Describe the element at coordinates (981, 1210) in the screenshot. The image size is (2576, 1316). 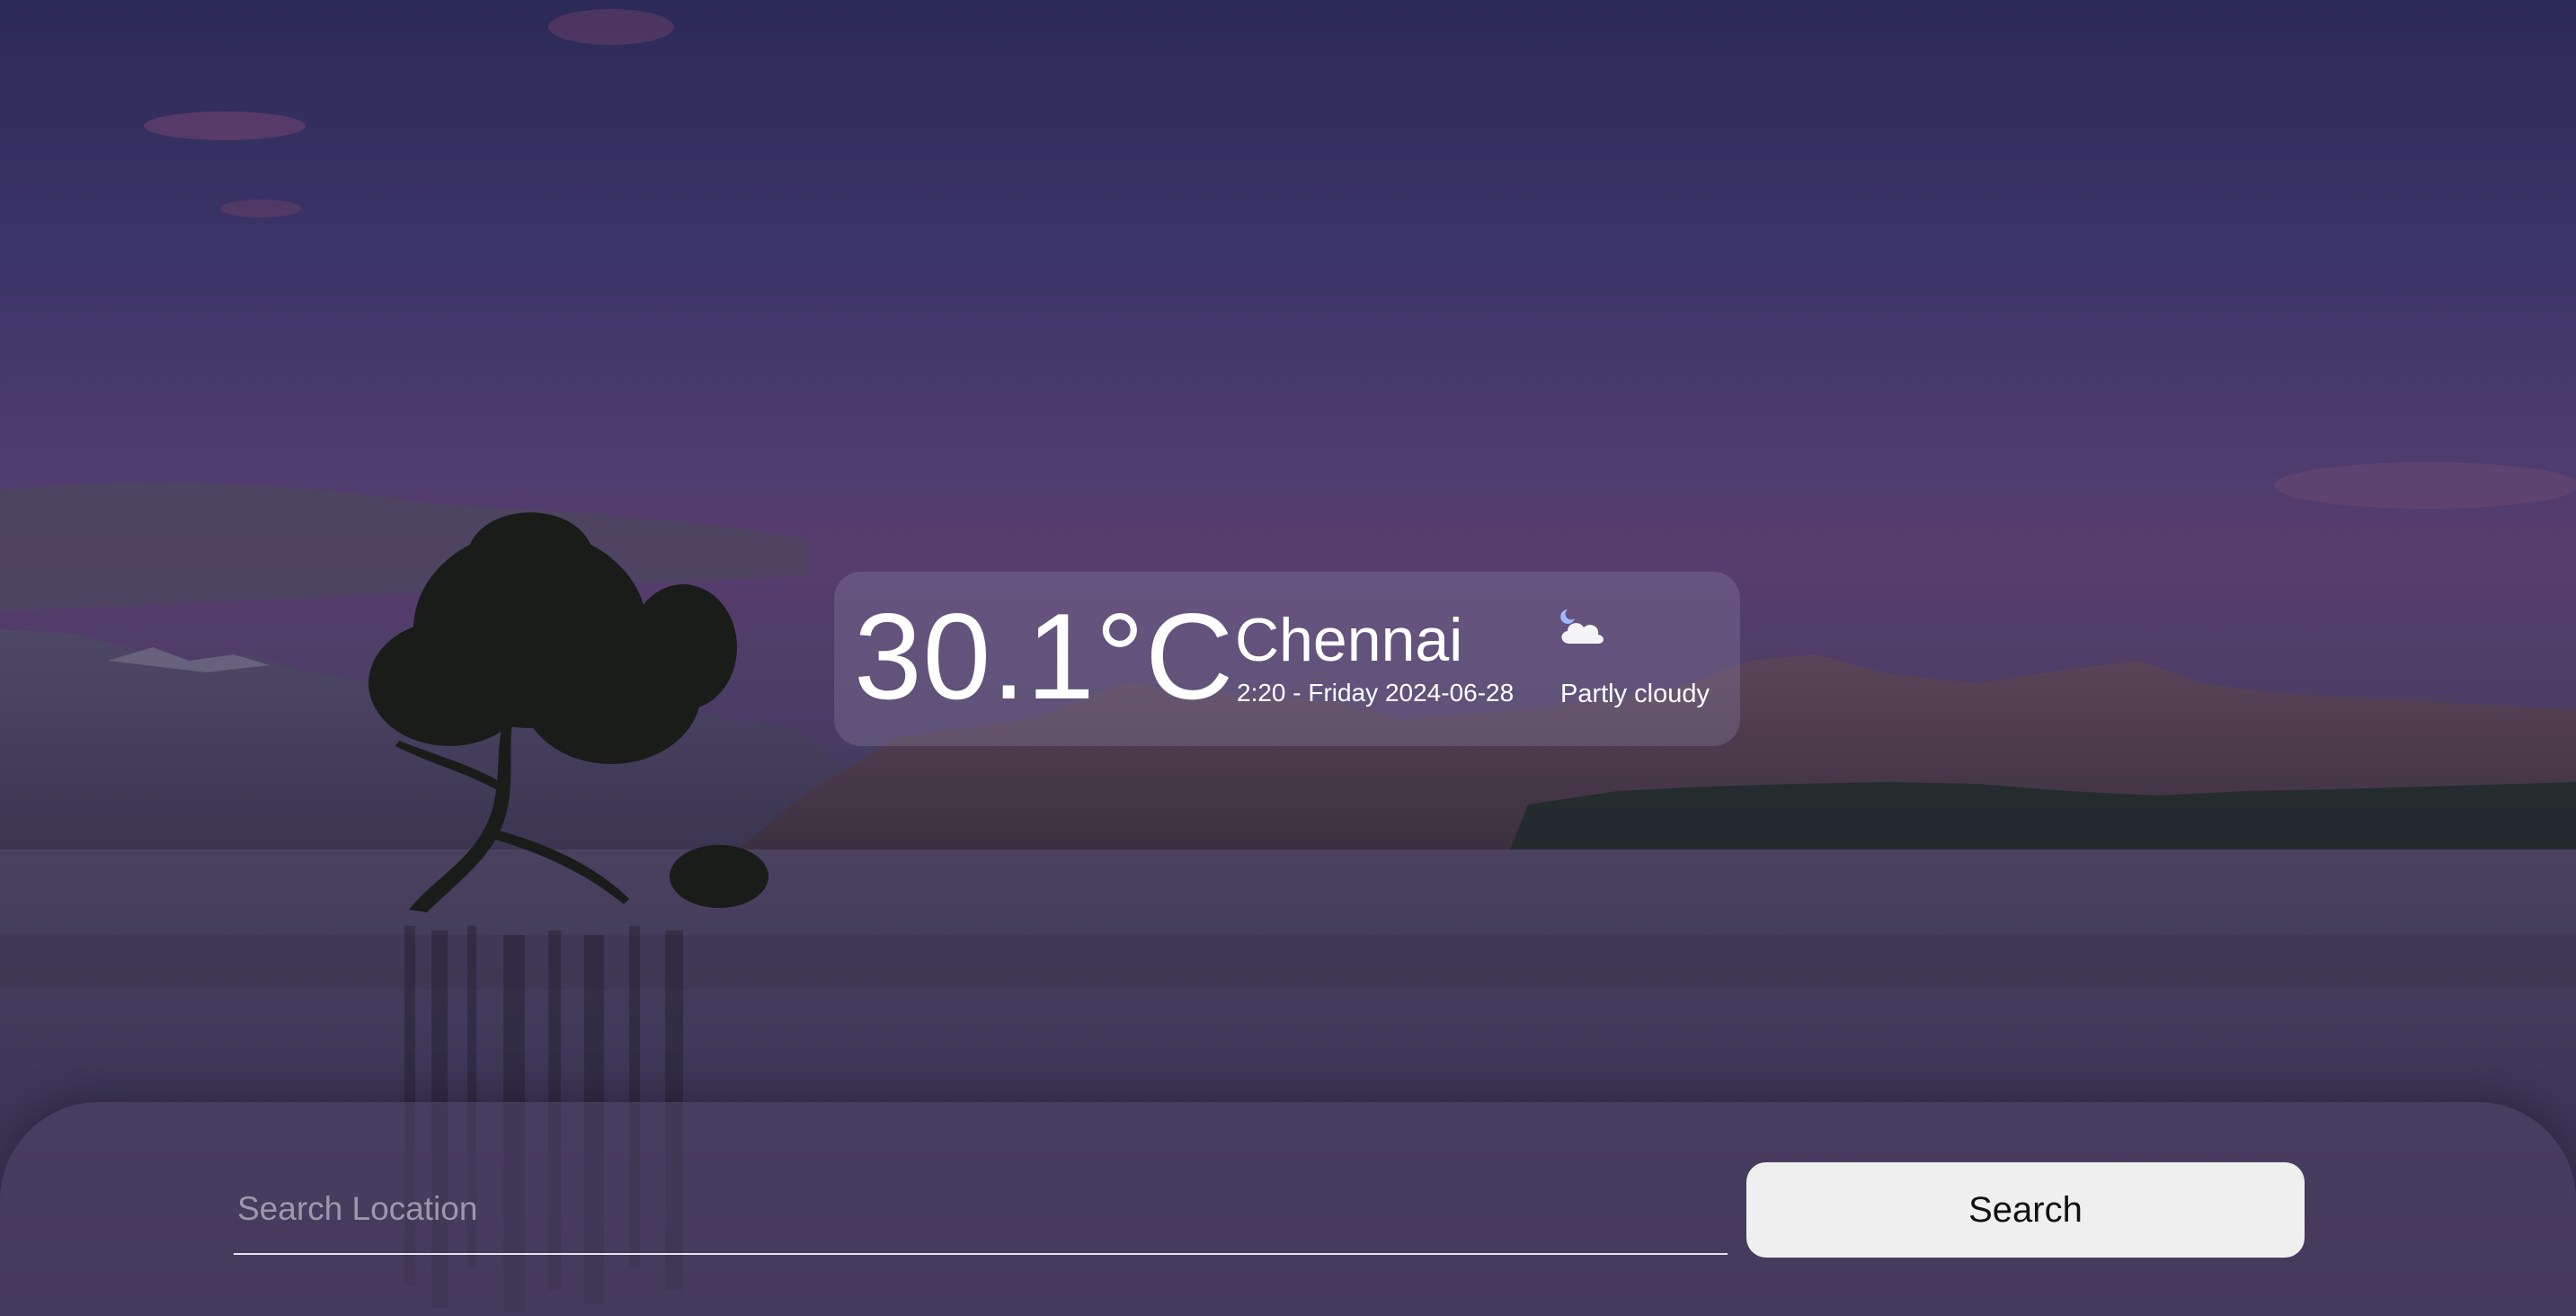
I see `search-input` at that location.